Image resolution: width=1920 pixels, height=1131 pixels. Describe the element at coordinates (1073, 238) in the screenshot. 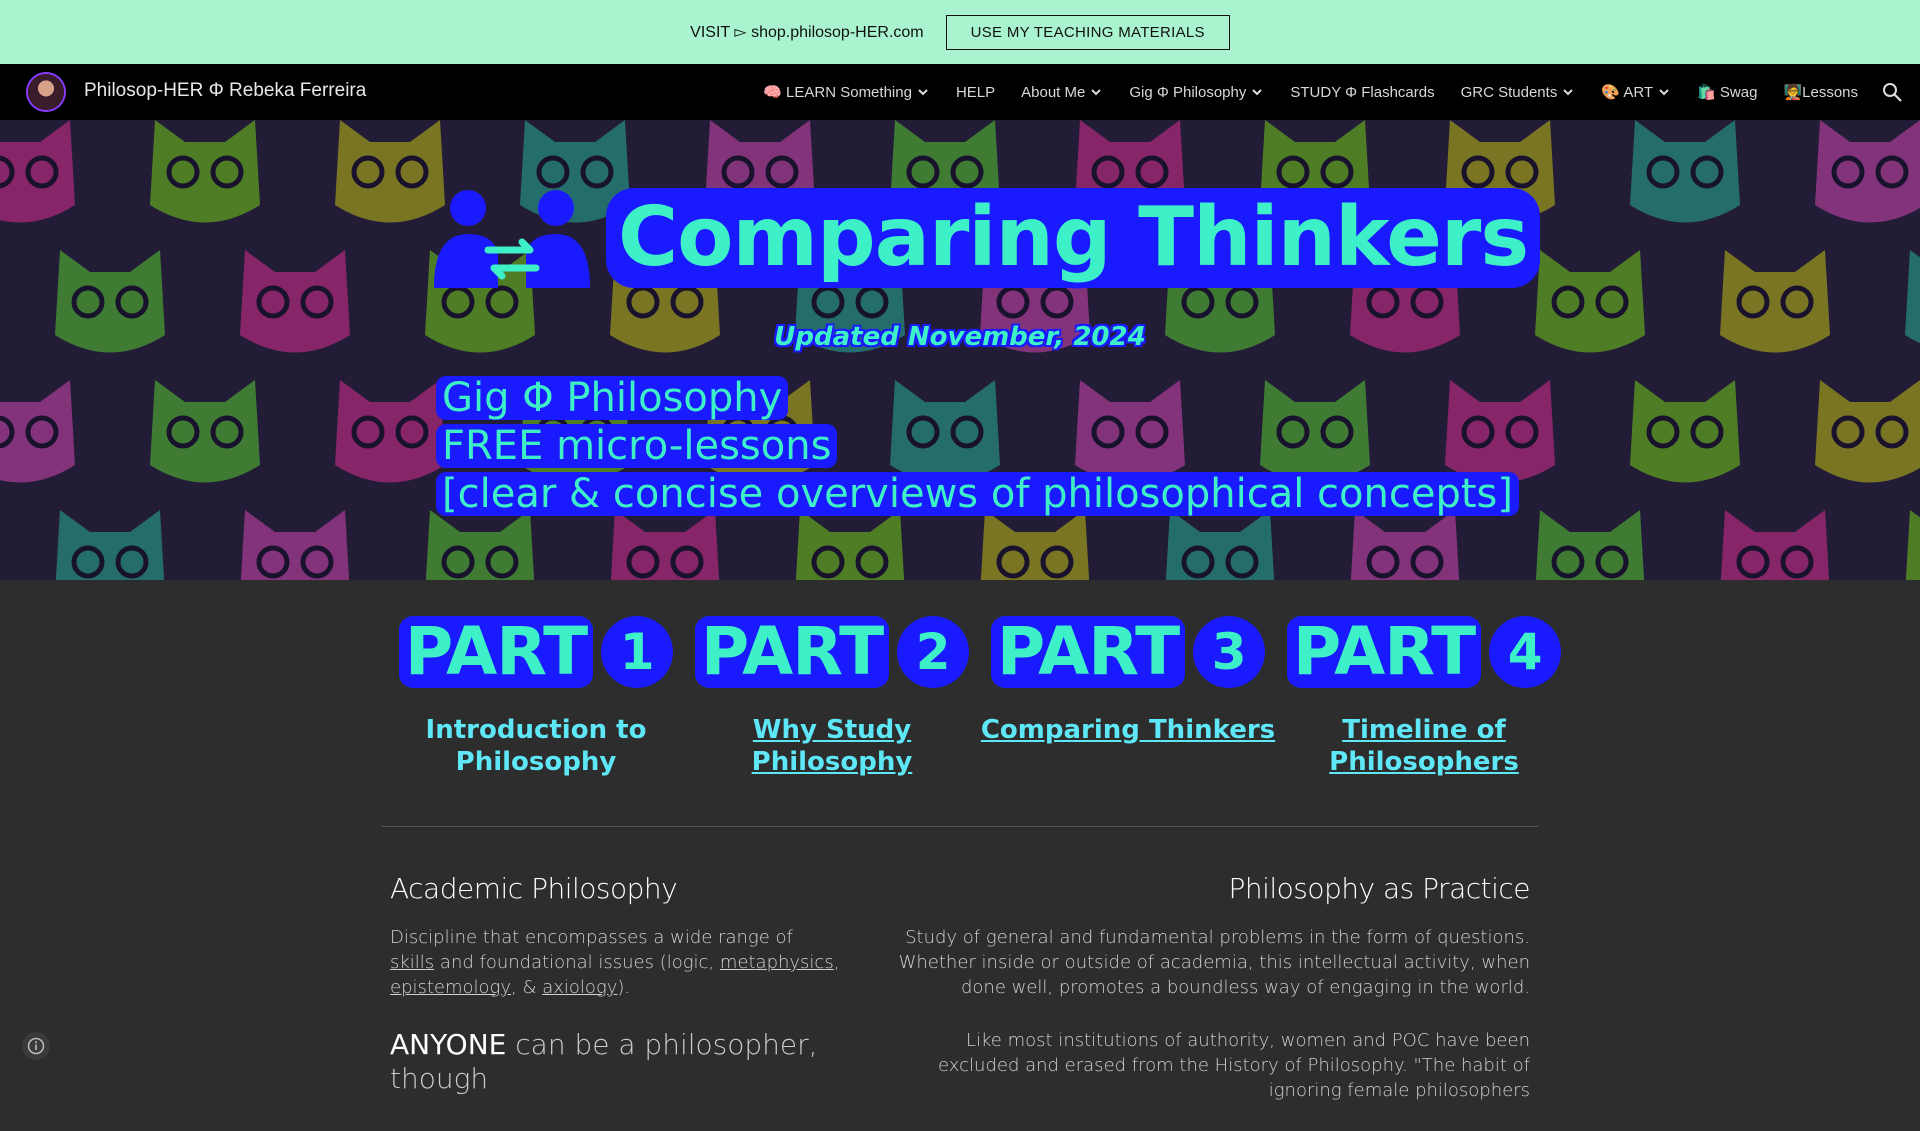

I see `hero-title: Comparing Thinkers` at that location.